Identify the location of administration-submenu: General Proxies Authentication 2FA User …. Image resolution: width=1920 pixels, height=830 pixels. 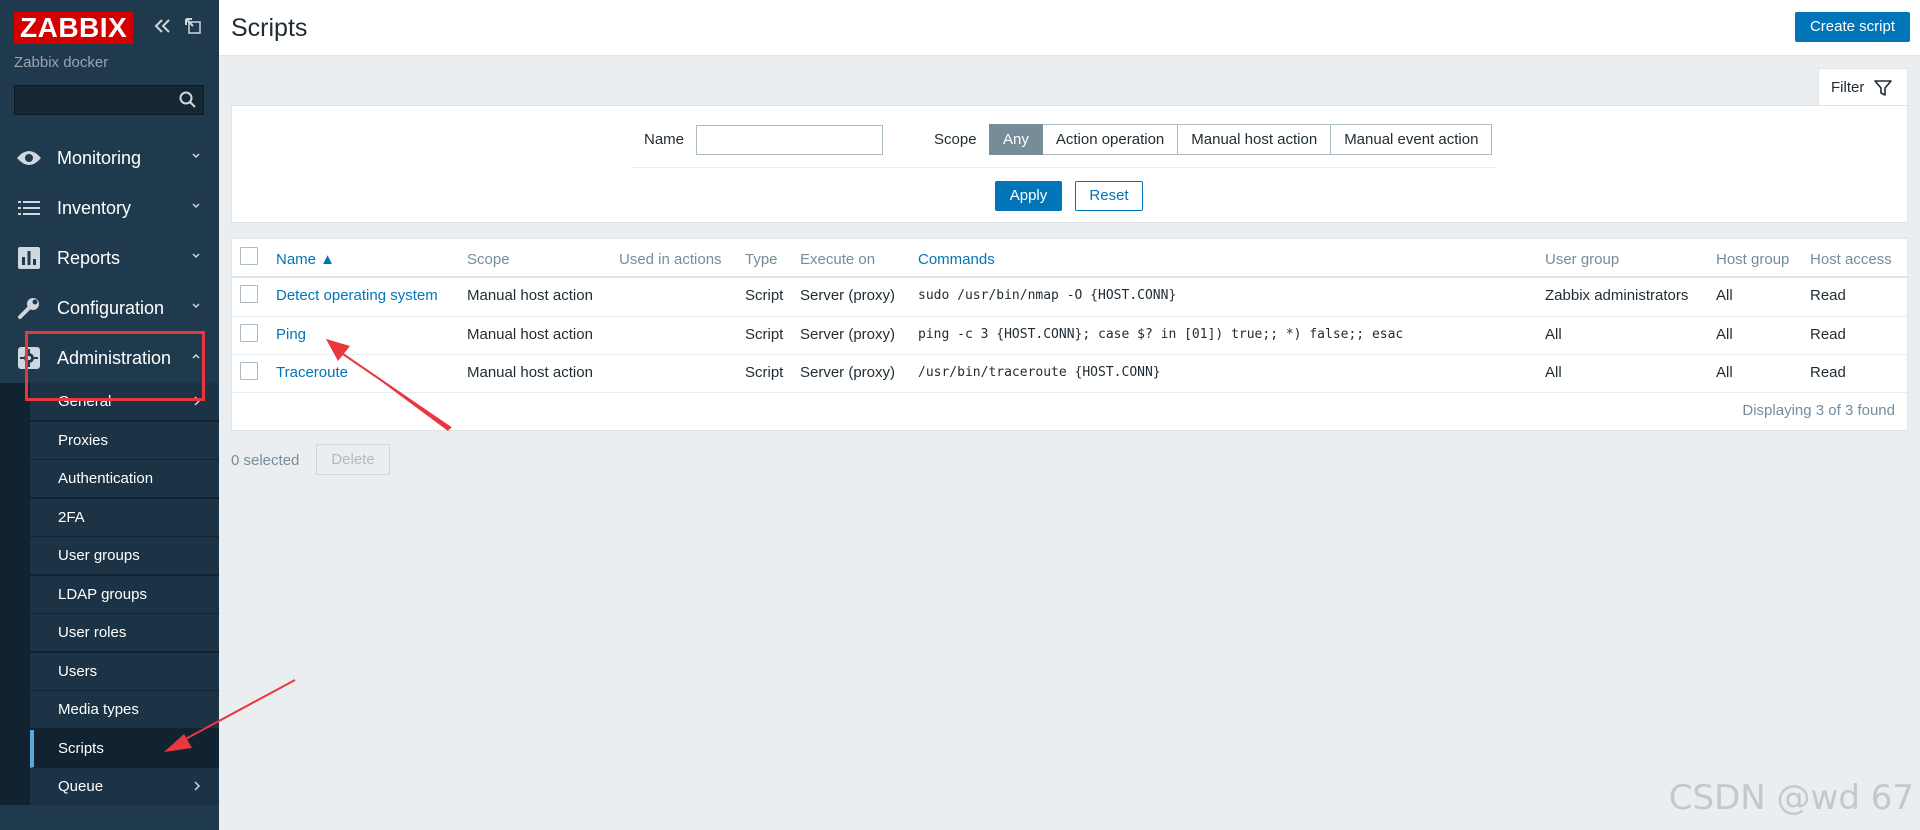
(109, 594).